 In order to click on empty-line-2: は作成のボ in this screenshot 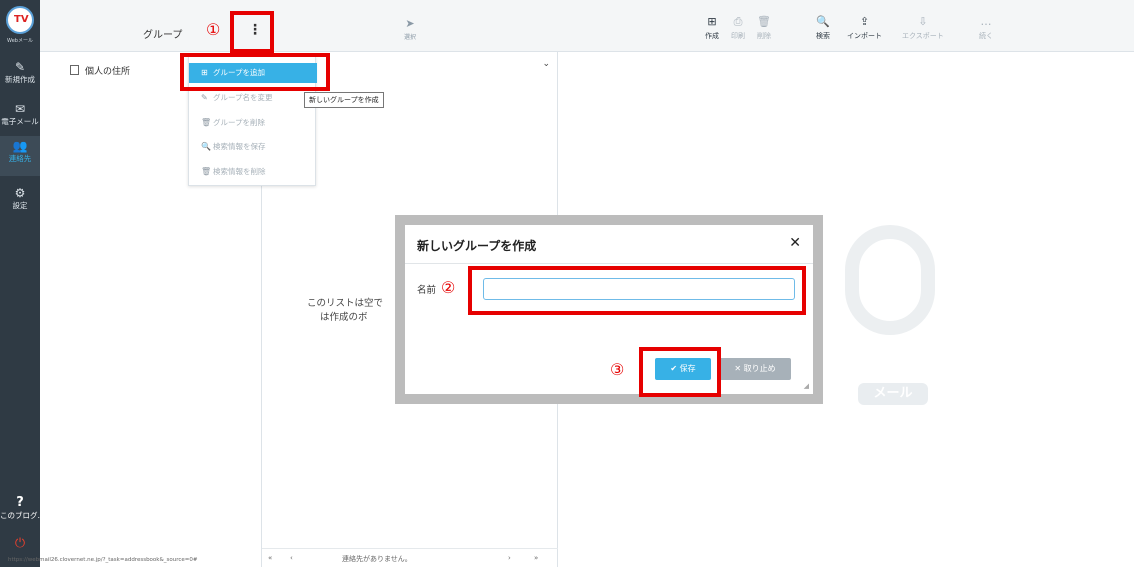, I will do `click(344, 317)`.